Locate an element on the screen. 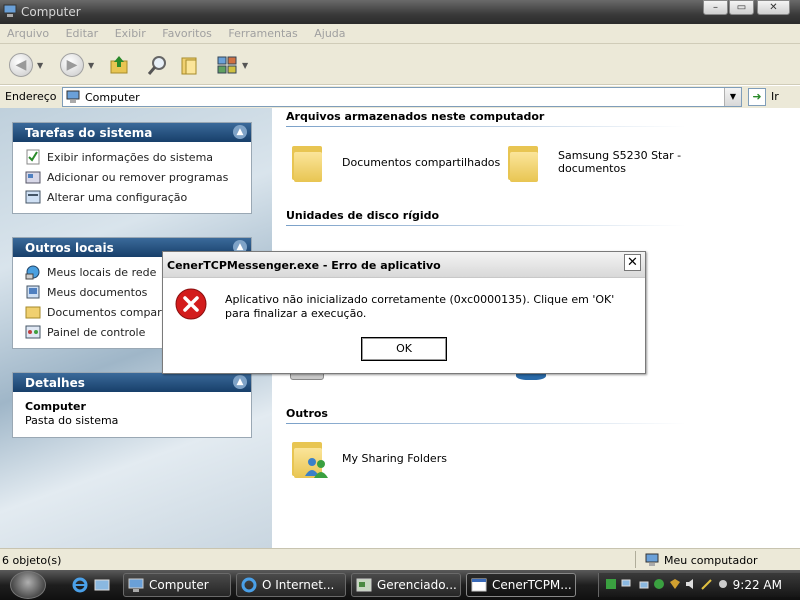  sharing-folder-icon is located at coordinates (309, 458).